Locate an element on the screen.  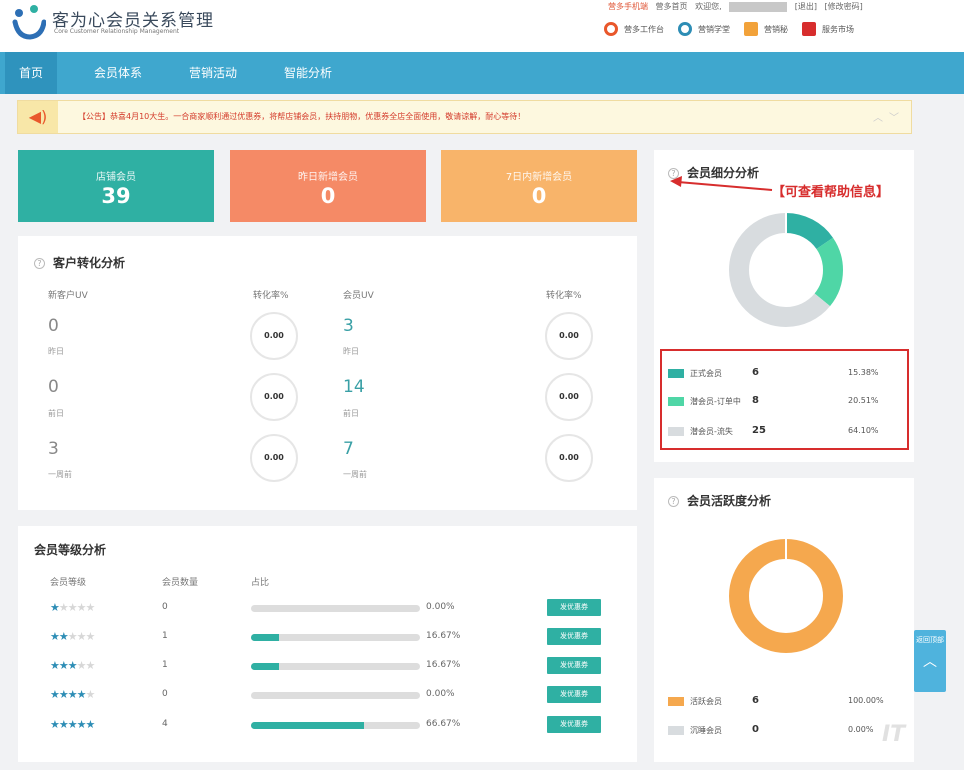
activity-panel: ? 会员活跃度分析 活跃会员 6 100.00% 沉睡会员 0 0.00% is located at coordinates (784, 620).